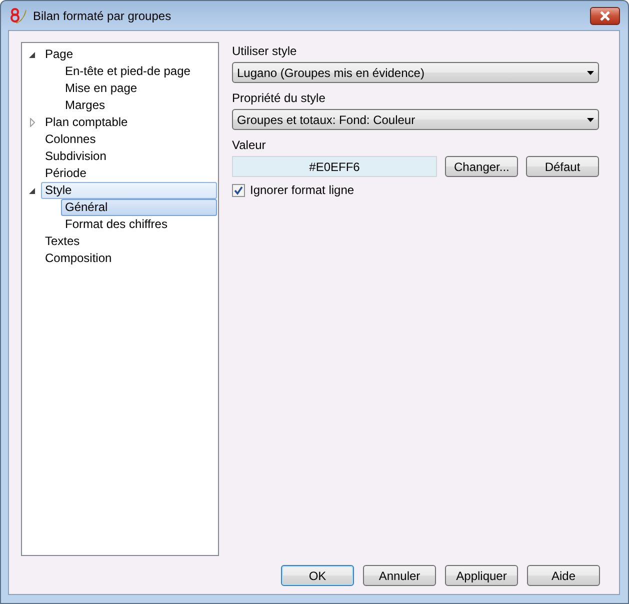 The height and width of the screenshot is (604, 629). I want to click on dialog-button: Aide, so click(563, 575).